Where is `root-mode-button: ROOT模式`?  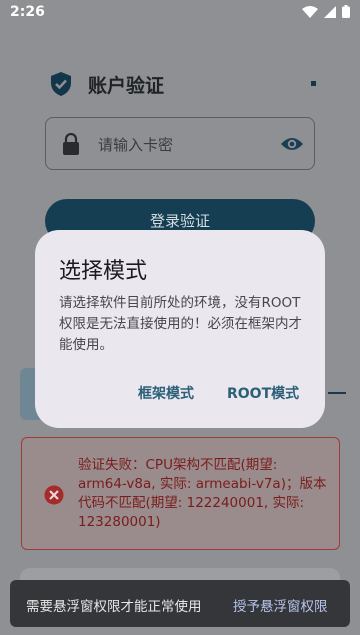 root-mode-button: ROOT模式 is located at coordinates (263, 393).